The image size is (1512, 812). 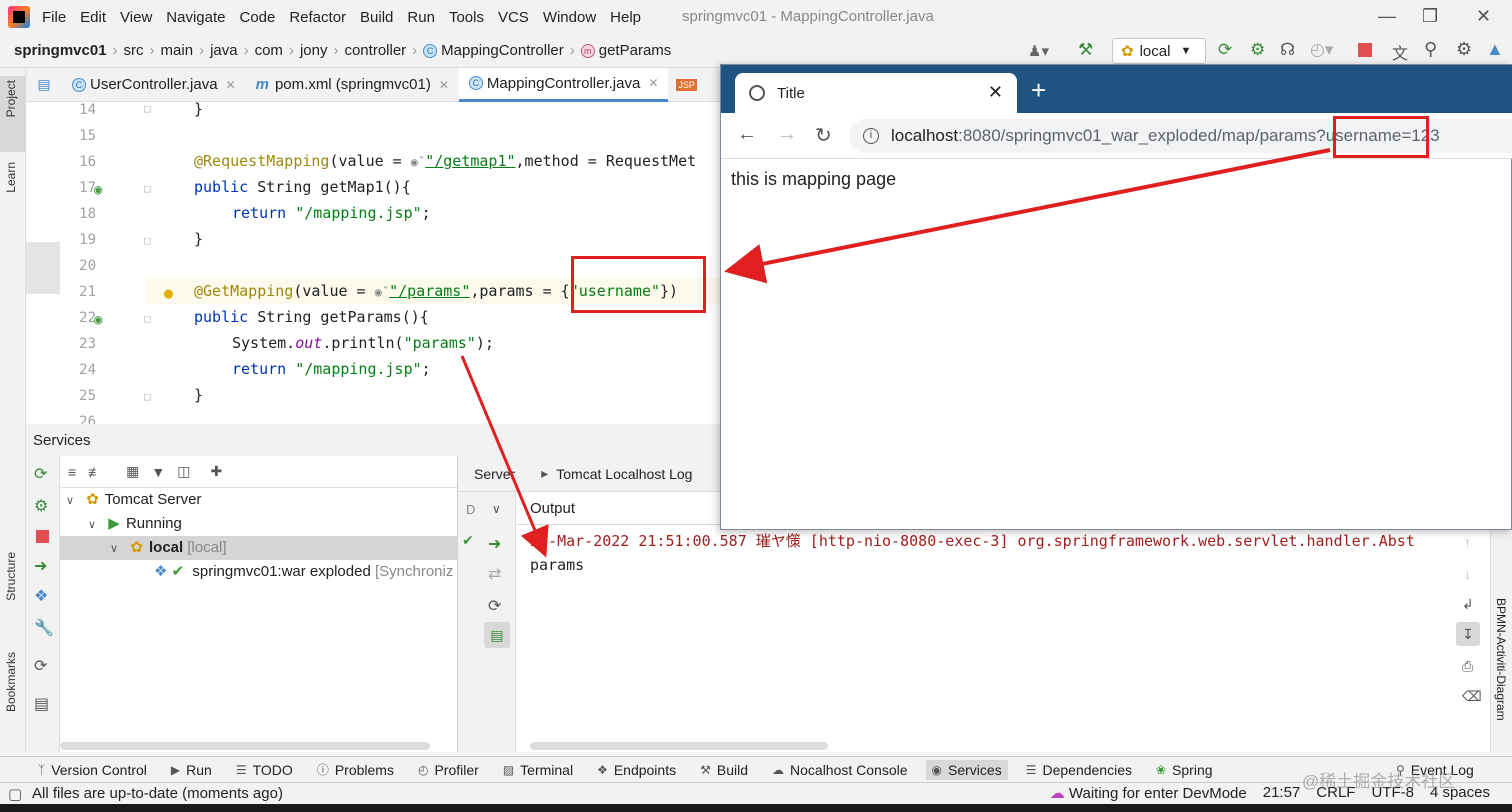 I want to click on hammer-icon: ⚒, so click(x=1085, y=50).